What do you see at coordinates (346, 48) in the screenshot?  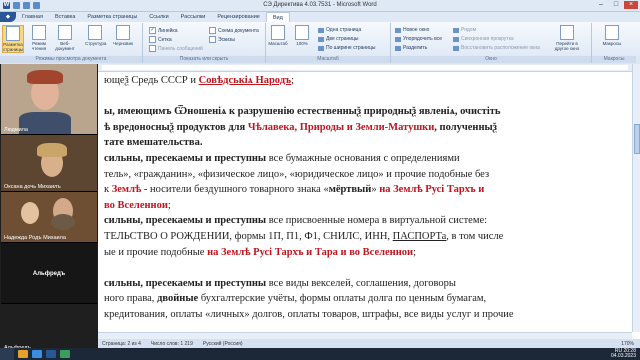 I see `page-width-button: По ширине страницы` at bounding box center [346, 48].